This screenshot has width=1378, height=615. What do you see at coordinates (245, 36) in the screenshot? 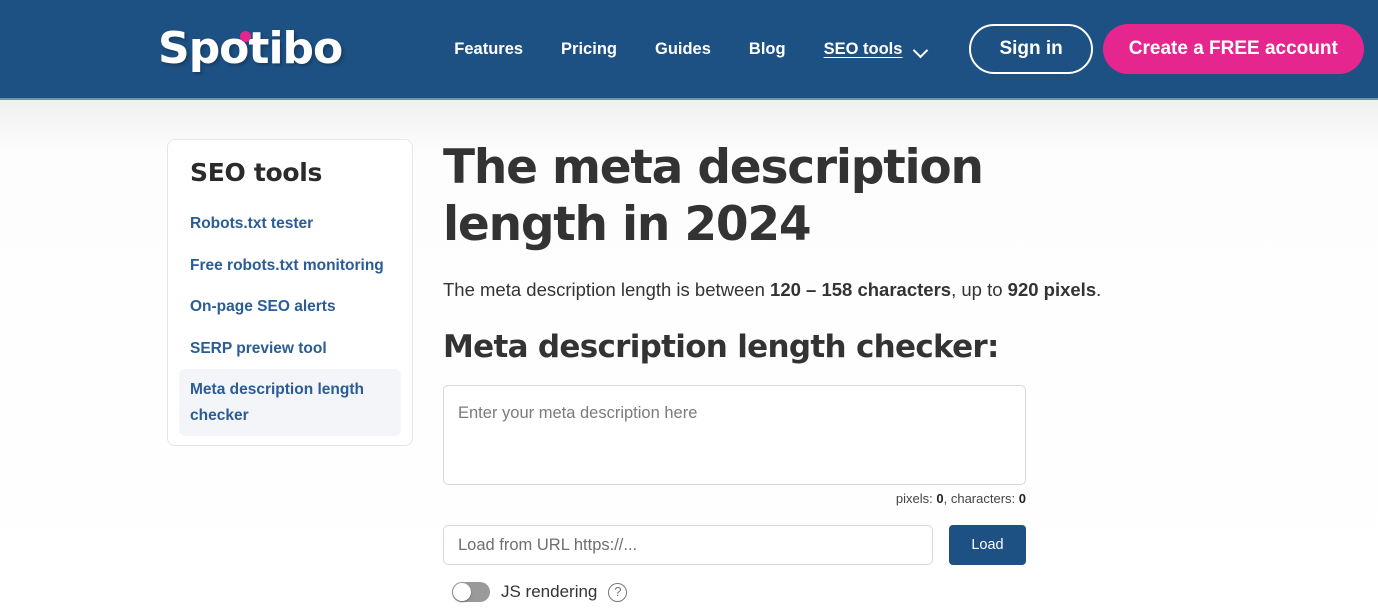
I see `logo-dot-icon` at bounding box center [245, 36].